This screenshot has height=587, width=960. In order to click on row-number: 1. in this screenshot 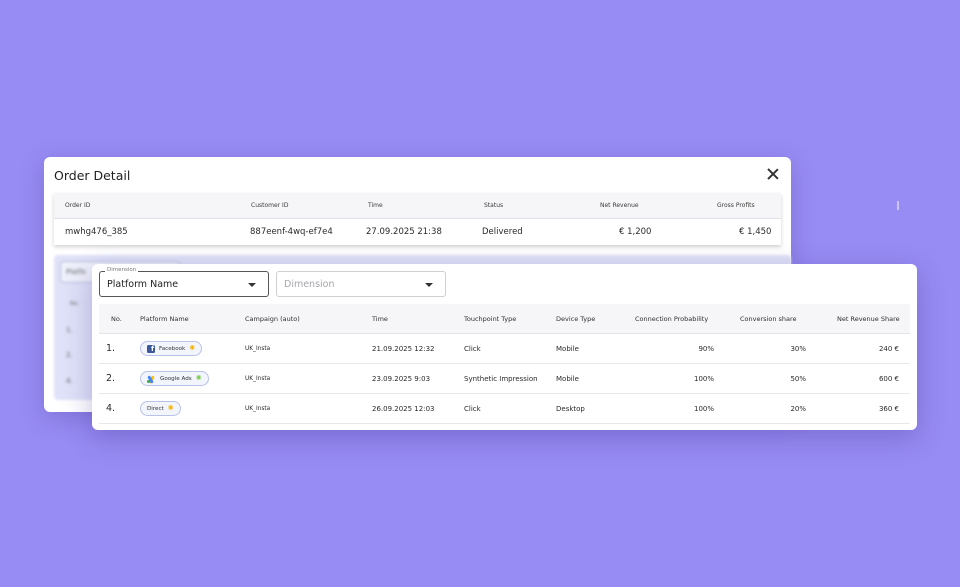, I will do `click(111, 348)`.